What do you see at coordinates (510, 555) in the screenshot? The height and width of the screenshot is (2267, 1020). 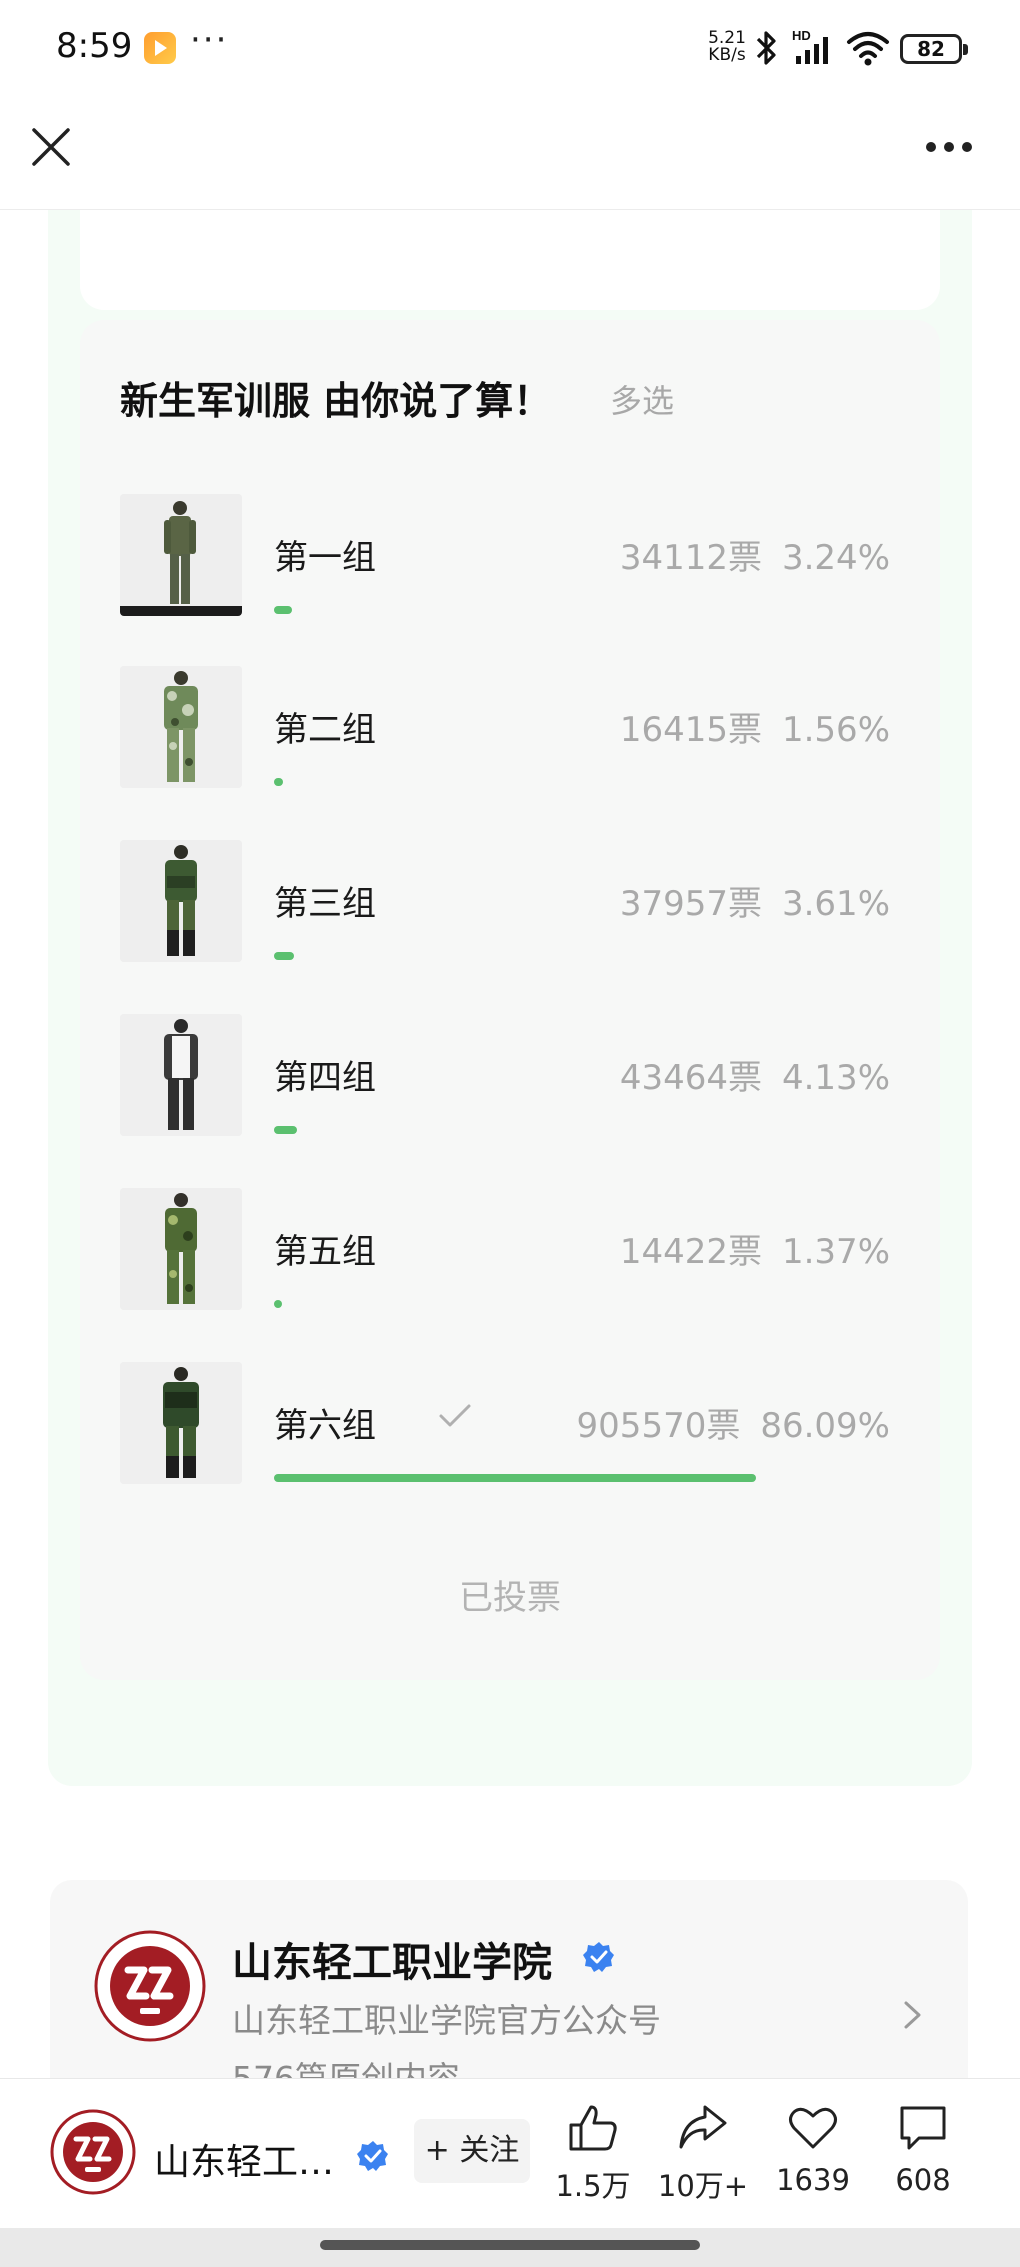 I see `vote-option: 第一组 34112票 3.24%` at bounding box center [510, 555].